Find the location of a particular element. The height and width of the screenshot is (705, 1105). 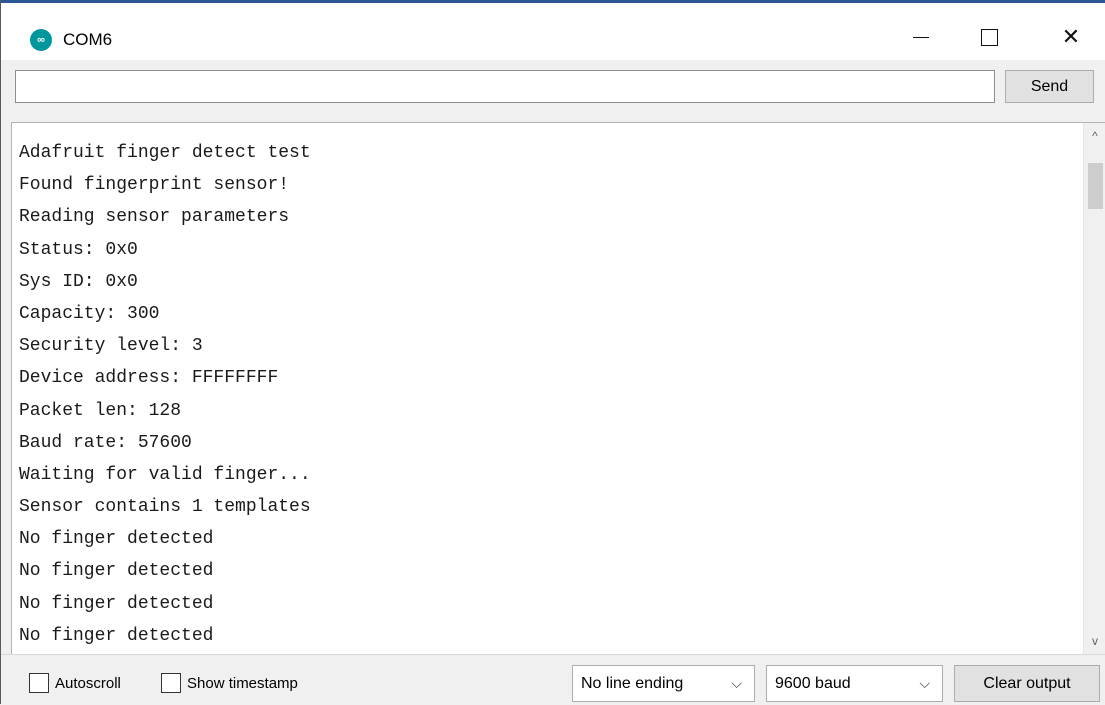

output-line: Adafruit finger detect test is located at coordinates (165, 153).